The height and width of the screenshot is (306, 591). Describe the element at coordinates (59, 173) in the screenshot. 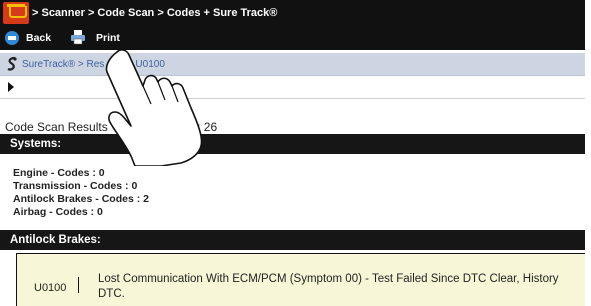

I see `system-engine: Engine - Codes : 0` at that location.